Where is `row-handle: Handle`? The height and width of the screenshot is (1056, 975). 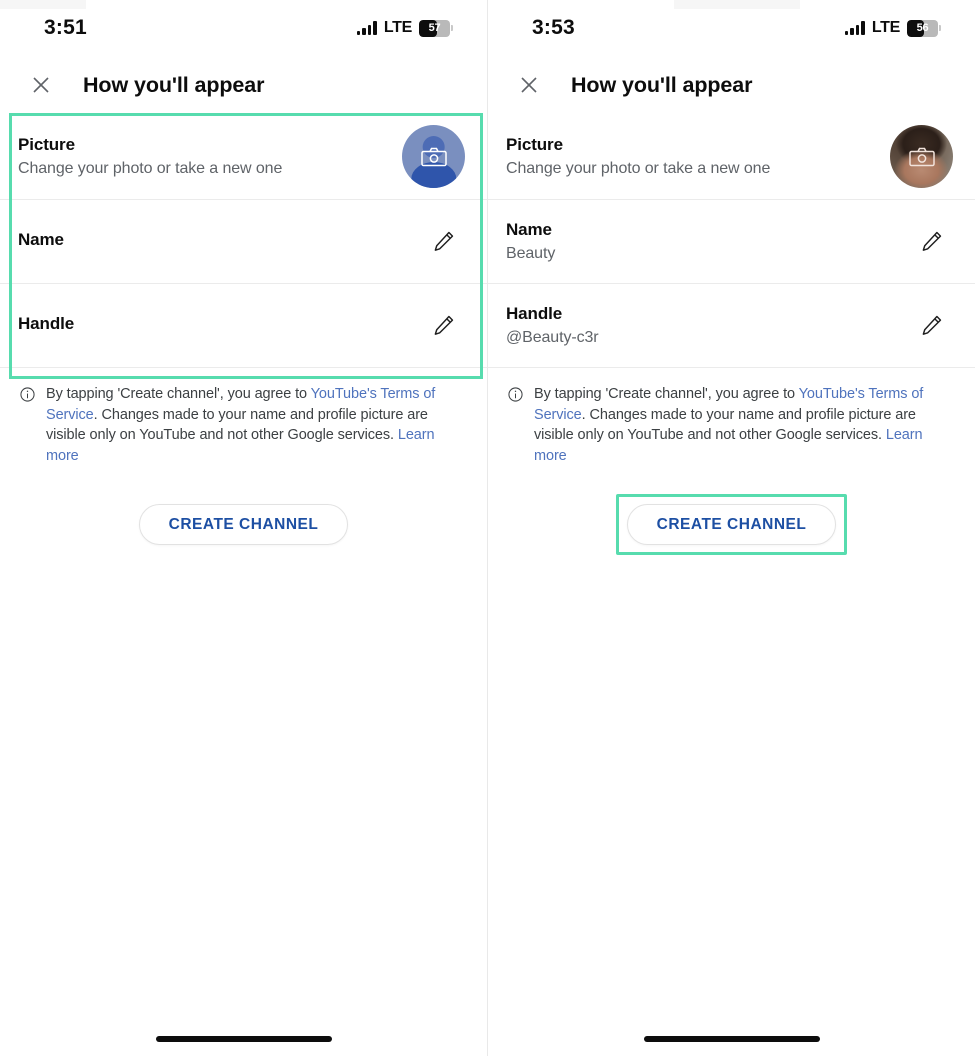 row-handle: Handle is located at coordinates (243, 326).